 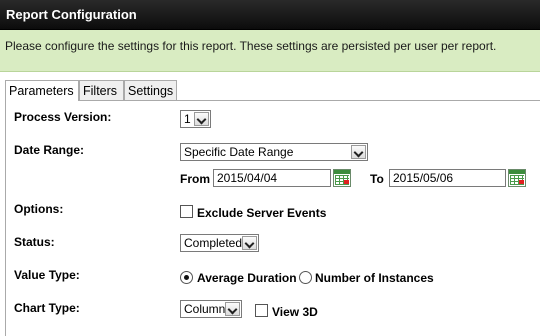 I want to click on chart-type-label: Chart Type:, so click(x=47, y=308).